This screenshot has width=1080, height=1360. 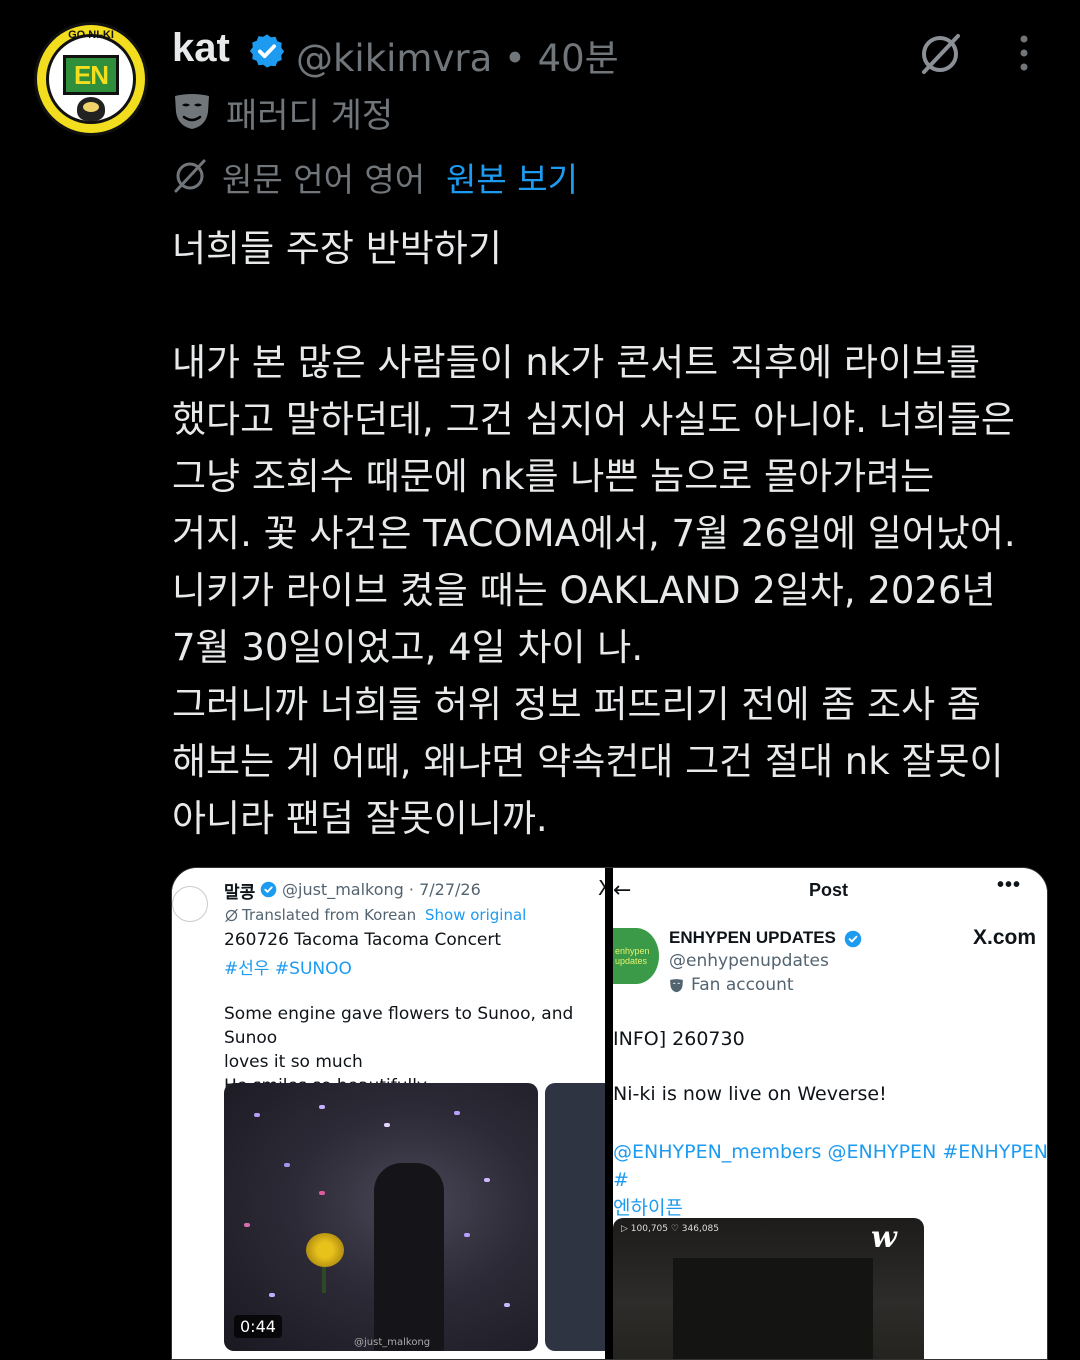 I want to click on enhypen-updates-handle: @enhypenupdates, so click(x=749, y=961).